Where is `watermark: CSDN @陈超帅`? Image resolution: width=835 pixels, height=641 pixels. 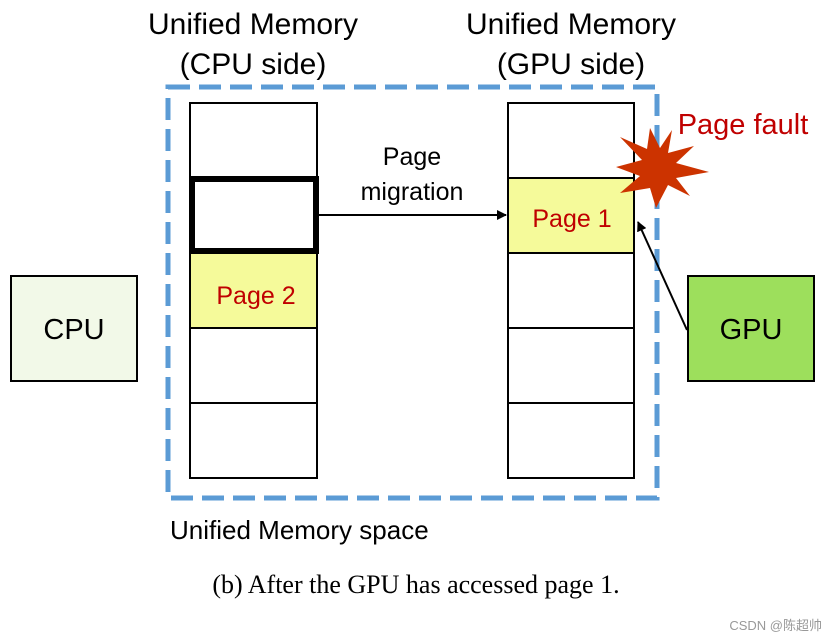
watermark: CSDN @陈超帅 is located at coordinates (775, 625).